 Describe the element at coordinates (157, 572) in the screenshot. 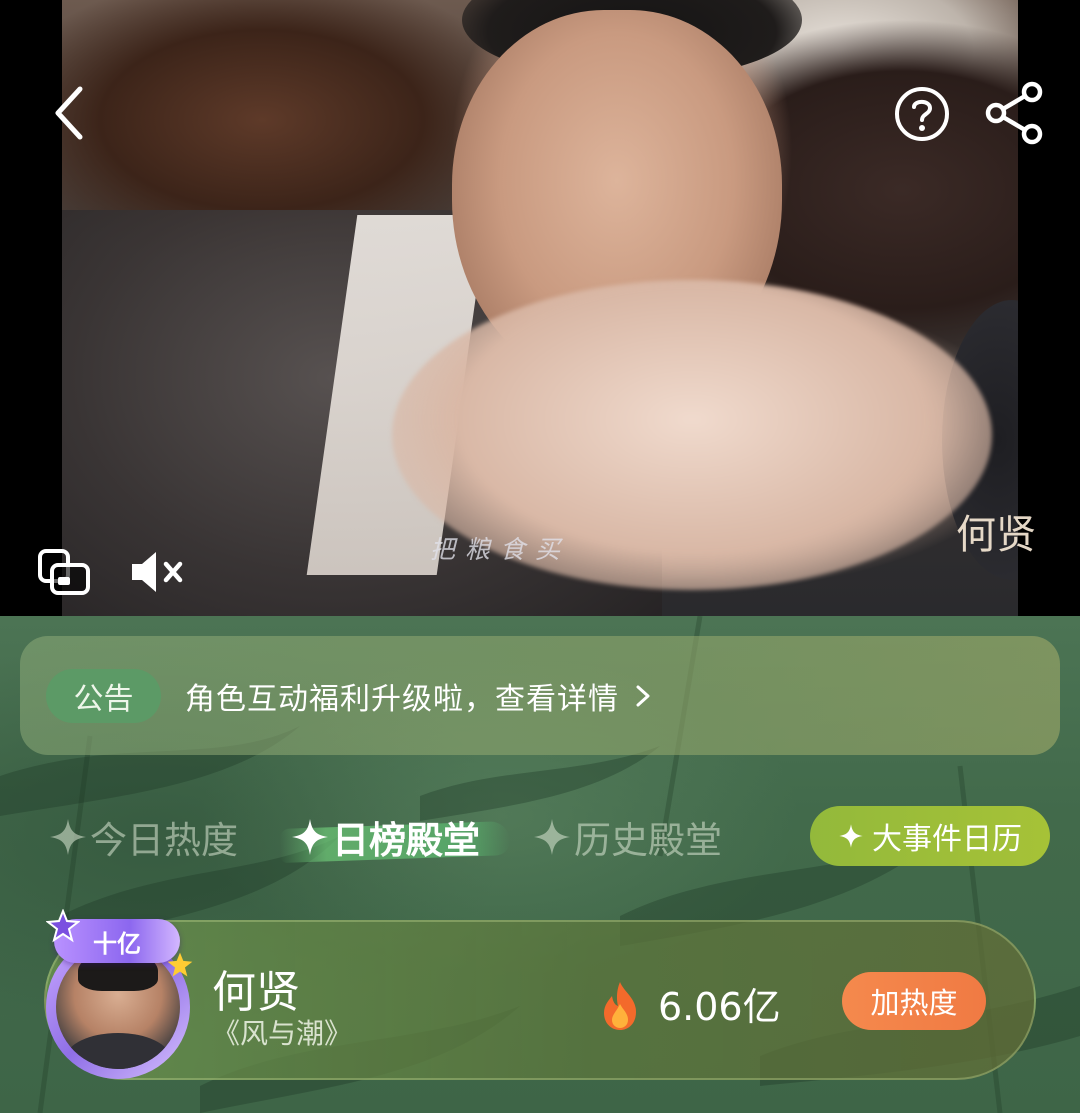

I see `volume-mute-icon` at that location.